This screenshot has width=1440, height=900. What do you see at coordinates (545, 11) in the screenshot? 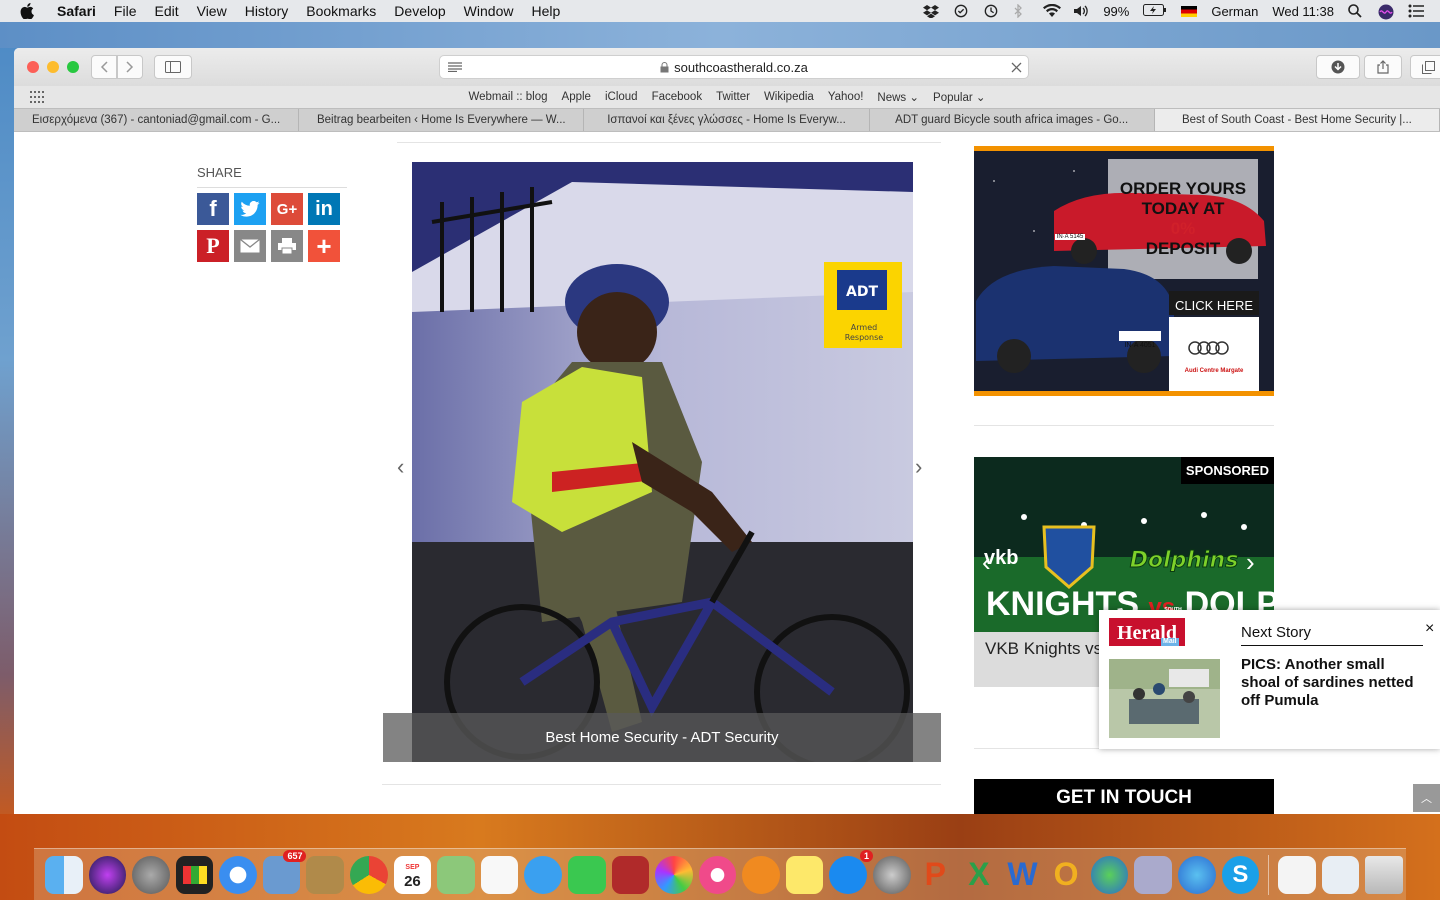
I see `menu-help: Help` at bounding box center [545, 11].